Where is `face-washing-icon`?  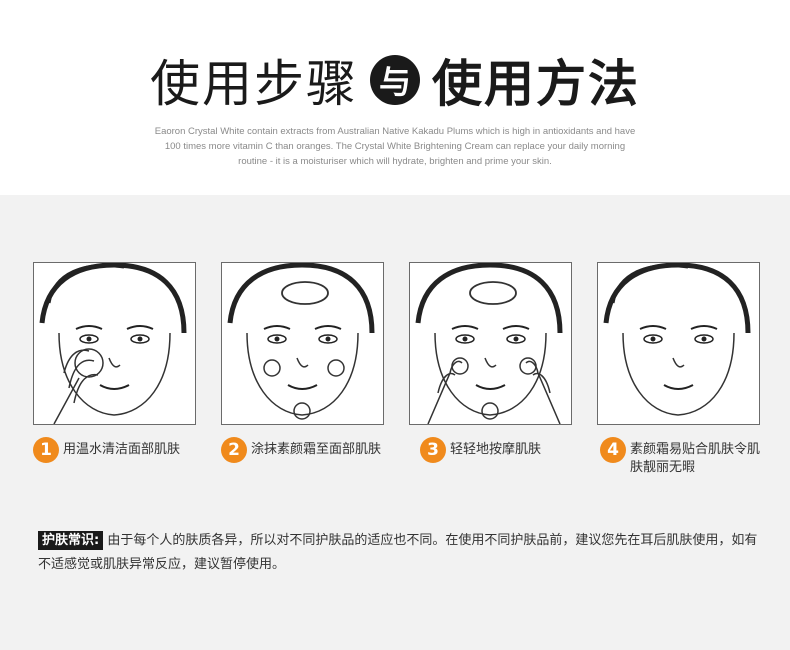 face-washing-icon is located at coordinates (113, 343).